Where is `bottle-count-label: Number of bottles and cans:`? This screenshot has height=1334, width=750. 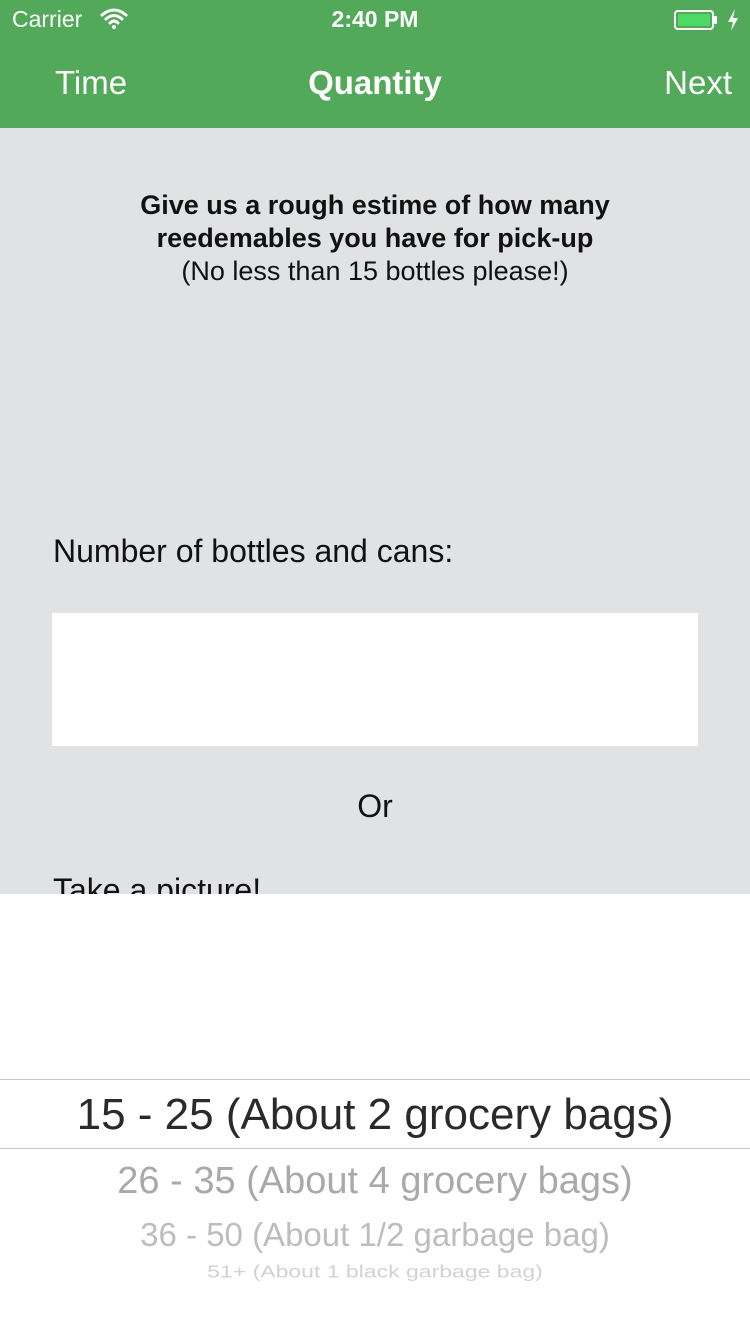
bottle-count-label: Number of bottles and cans: is located at coordinates (253, 551).